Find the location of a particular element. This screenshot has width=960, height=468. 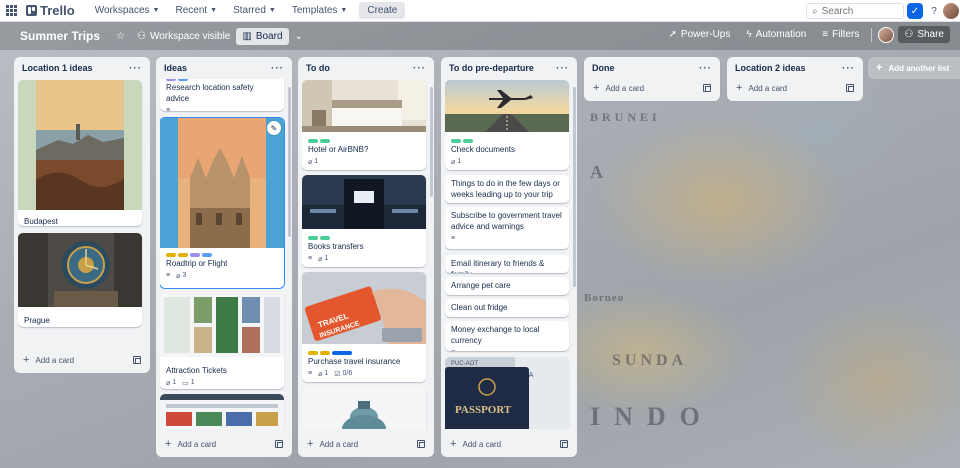

create-button: Create is located at coordinates (382, 10).